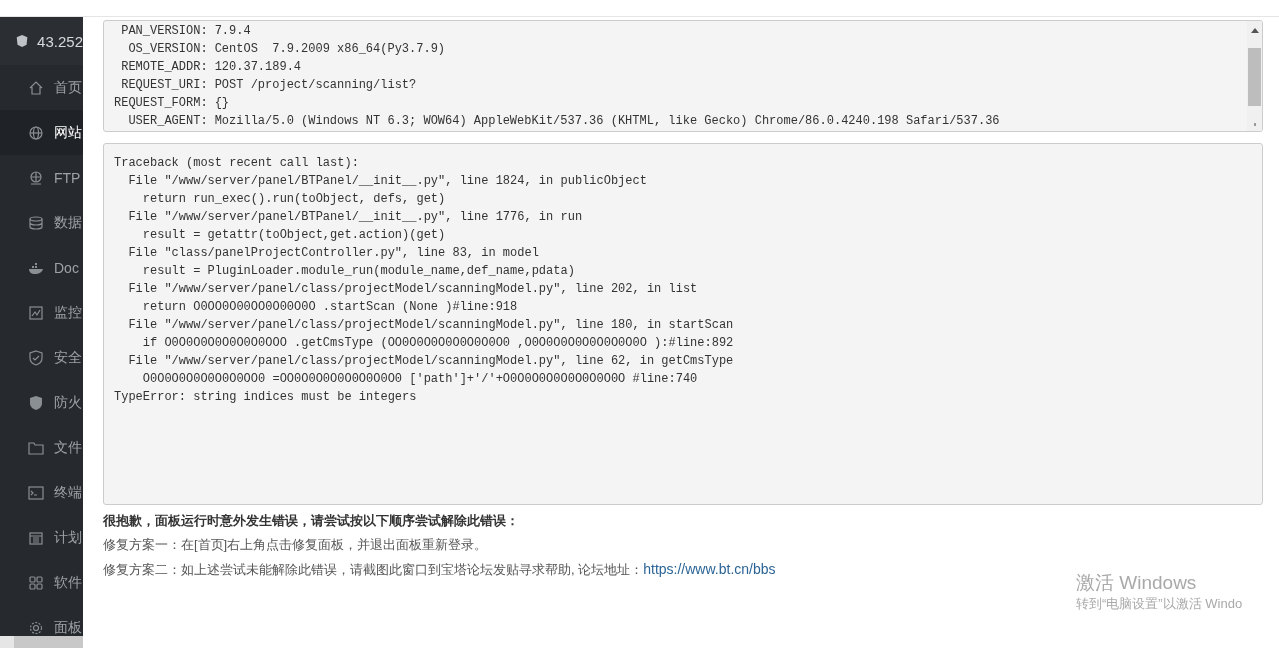  I want to click on activation-subtitle: 转到“电脑设置”以激活 Windo, so click(1159, 604).